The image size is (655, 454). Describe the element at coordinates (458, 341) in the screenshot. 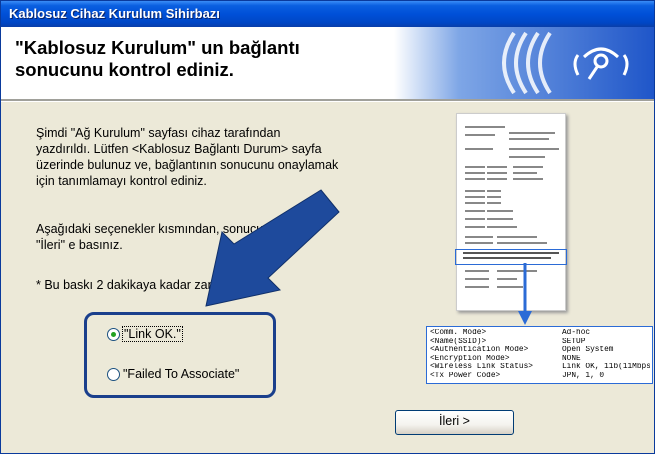

I see `callout-key: <Name(SSID)>` at that location.